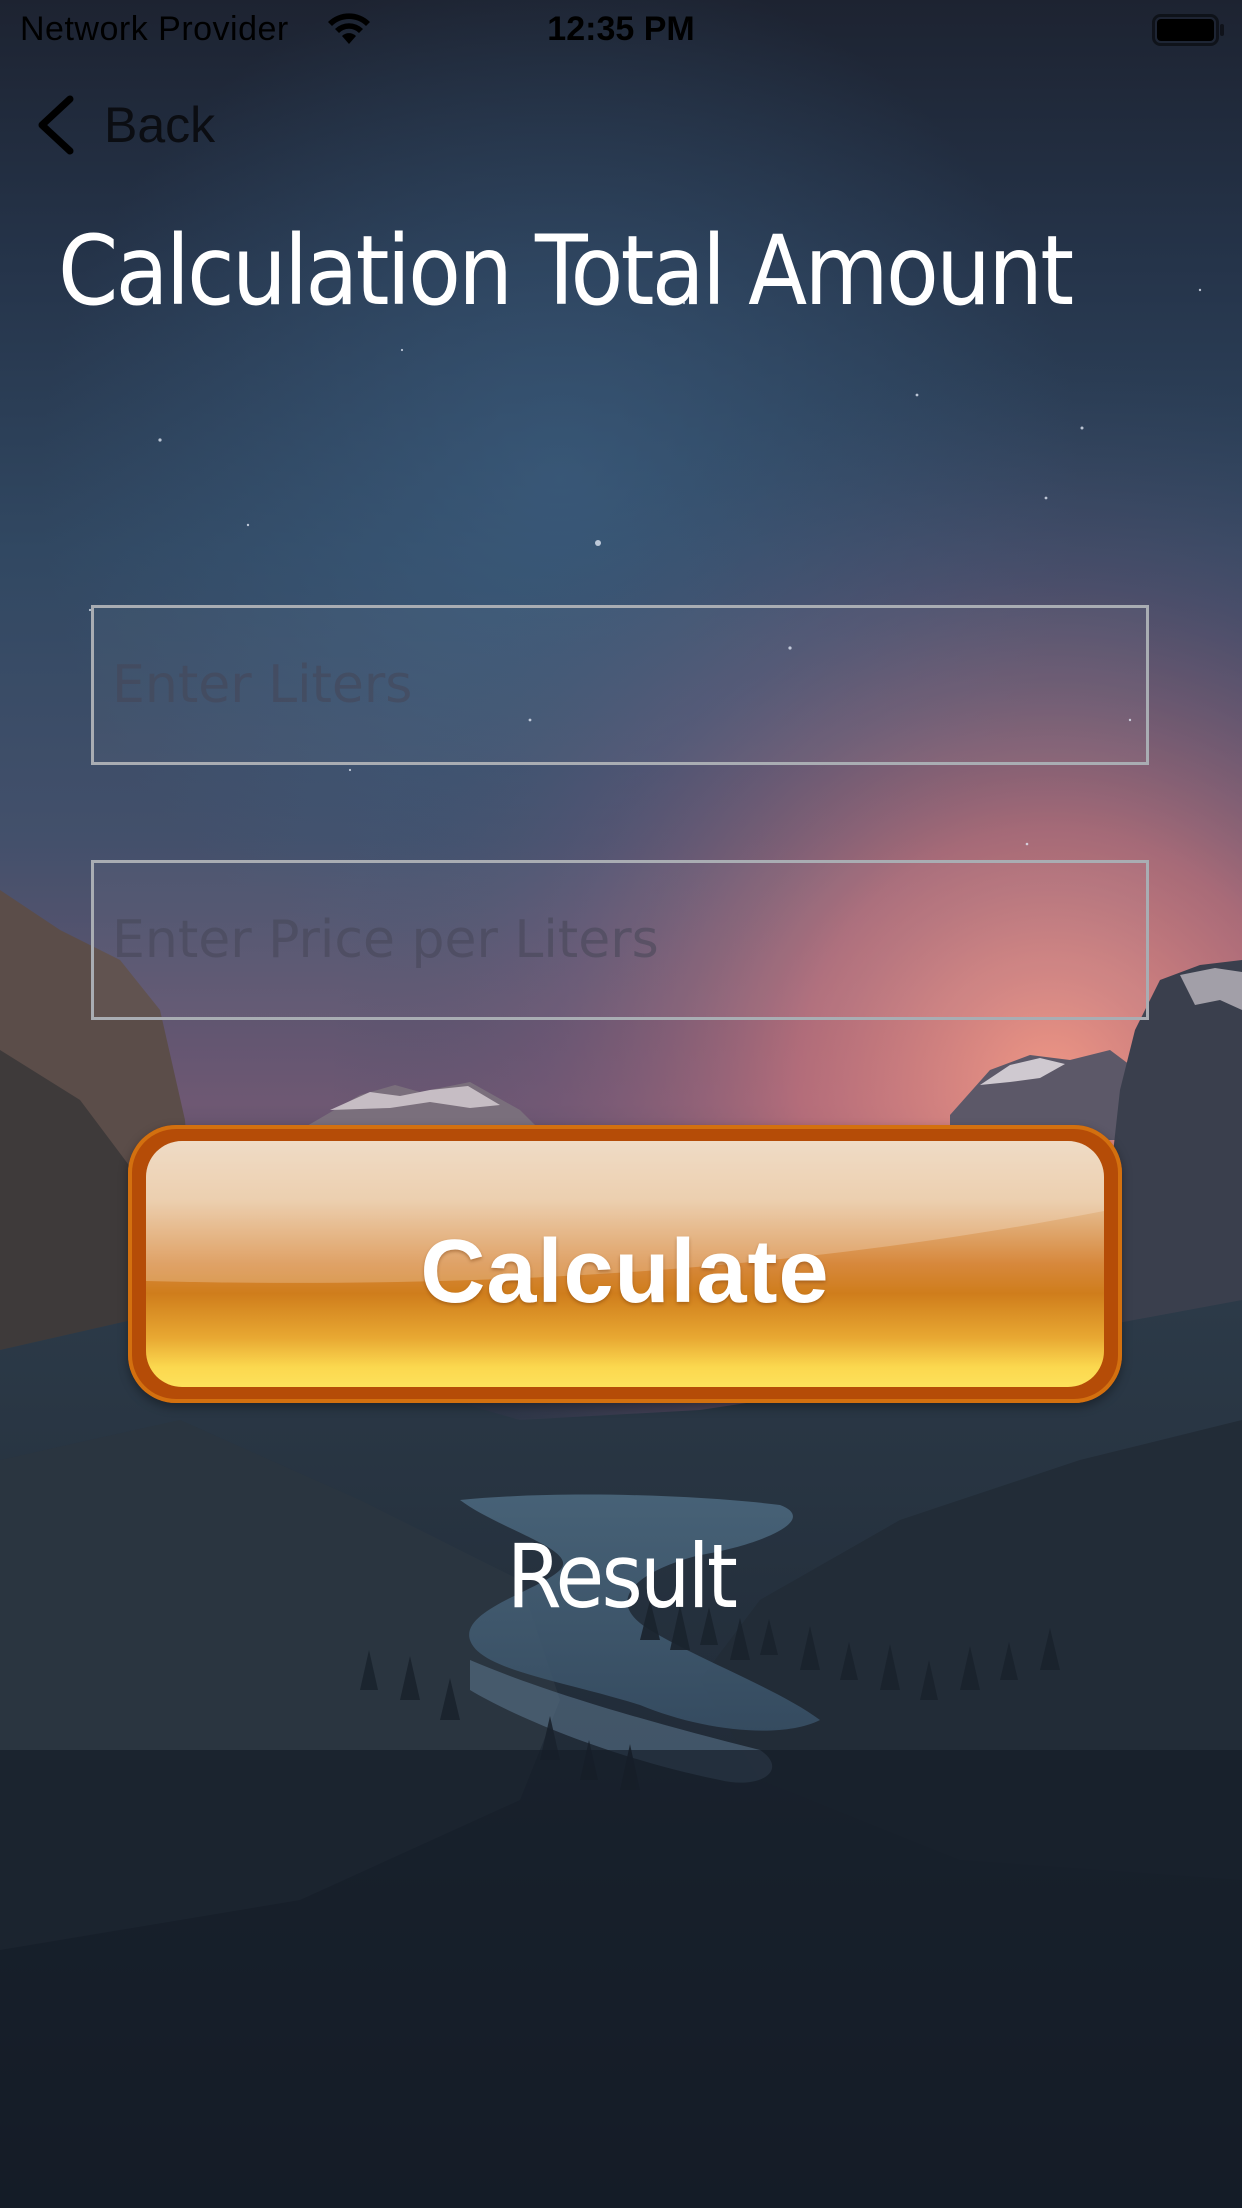  I want to click on liters-field, so click(620, 685).